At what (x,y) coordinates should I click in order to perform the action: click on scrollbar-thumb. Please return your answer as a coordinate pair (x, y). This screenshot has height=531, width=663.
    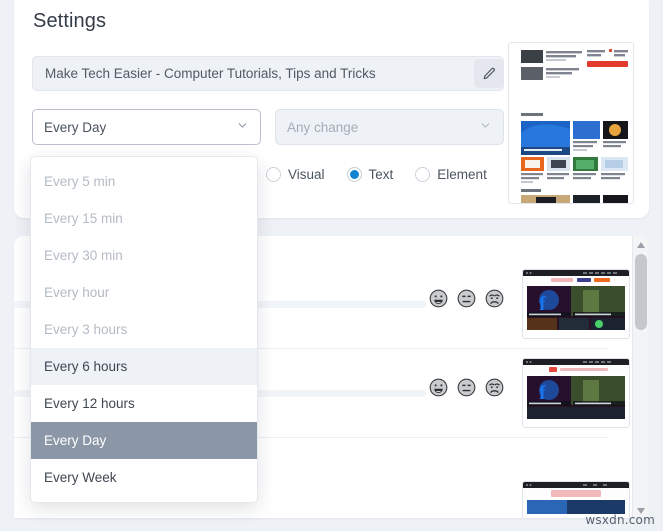
    Looking at the image, I should click on (641, 292).